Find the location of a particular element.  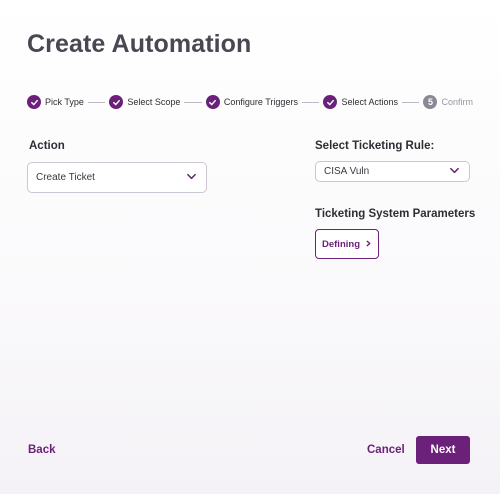

action-select-value: Create Ticket is located at coordinates (65, 177).